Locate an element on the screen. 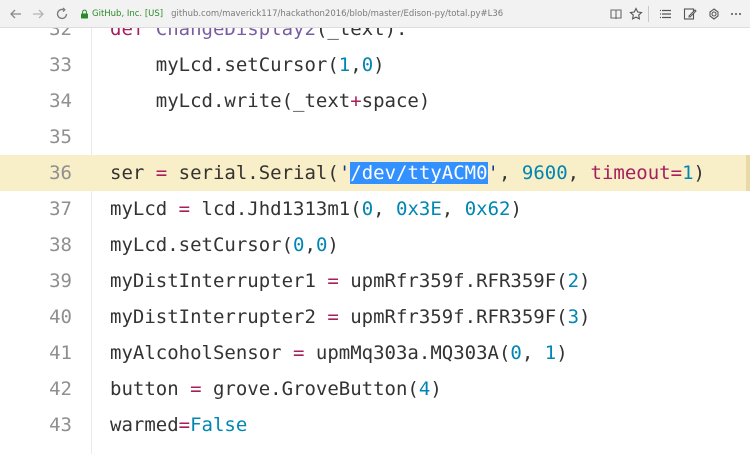 Image resolution: width=750 pixels, height=454 pixels. selected-text: /dev/ttyACM0 is located at coordinates (419, 173).